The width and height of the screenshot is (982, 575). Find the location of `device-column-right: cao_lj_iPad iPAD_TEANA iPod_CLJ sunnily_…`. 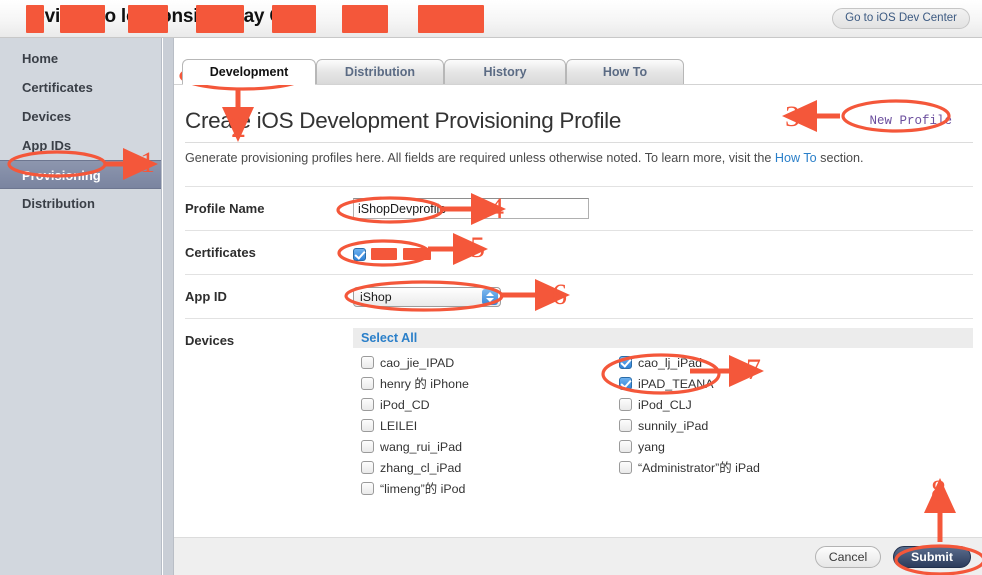

device-column-right: cao_lj_iPad iPAD_TEANA iPod_CLJ sunnily_… is located at coordinates (689, 416).